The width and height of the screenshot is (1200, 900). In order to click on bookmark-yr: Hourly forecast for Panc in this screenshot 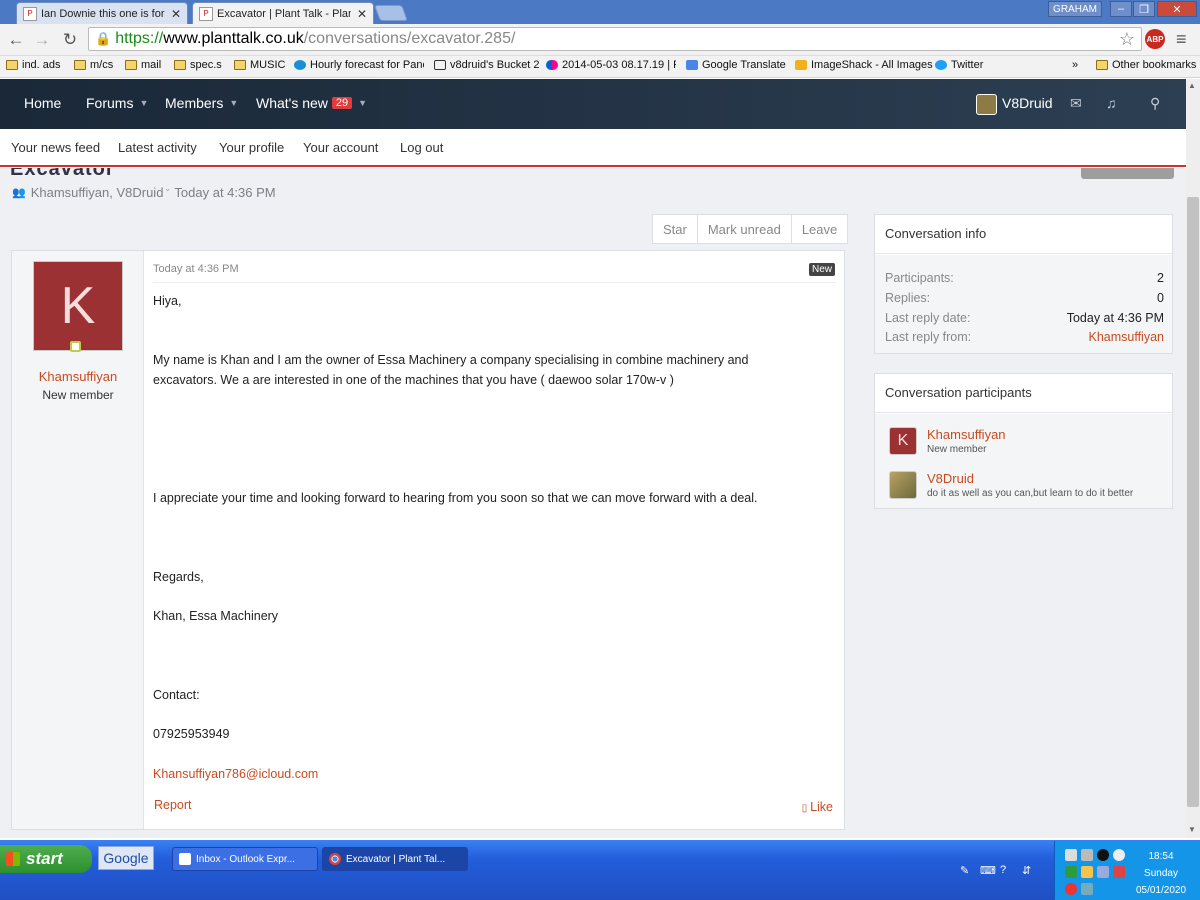, I will do `click(359, 65)`.